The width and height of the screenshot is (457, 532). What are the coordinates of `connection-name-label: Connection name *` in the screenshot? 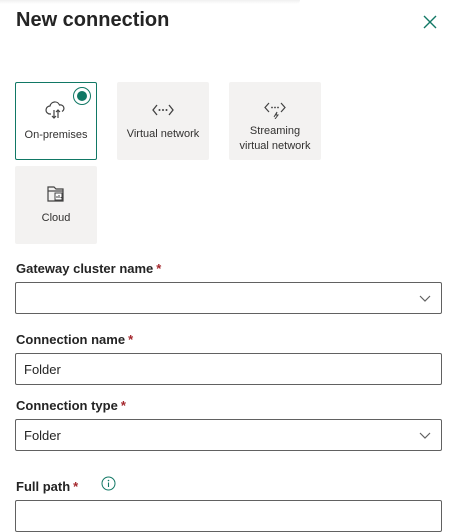 It's located at (74, 339).